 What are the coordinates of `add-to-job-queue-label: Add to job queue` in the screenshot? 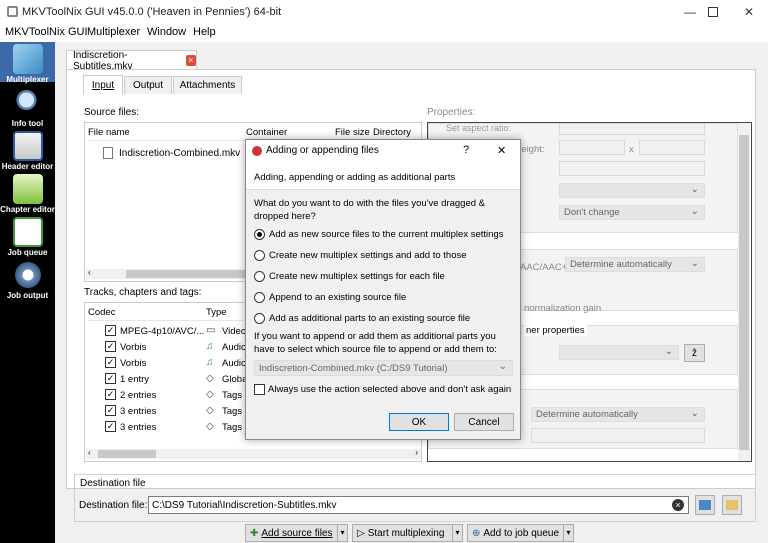 It's located at (521, 533).